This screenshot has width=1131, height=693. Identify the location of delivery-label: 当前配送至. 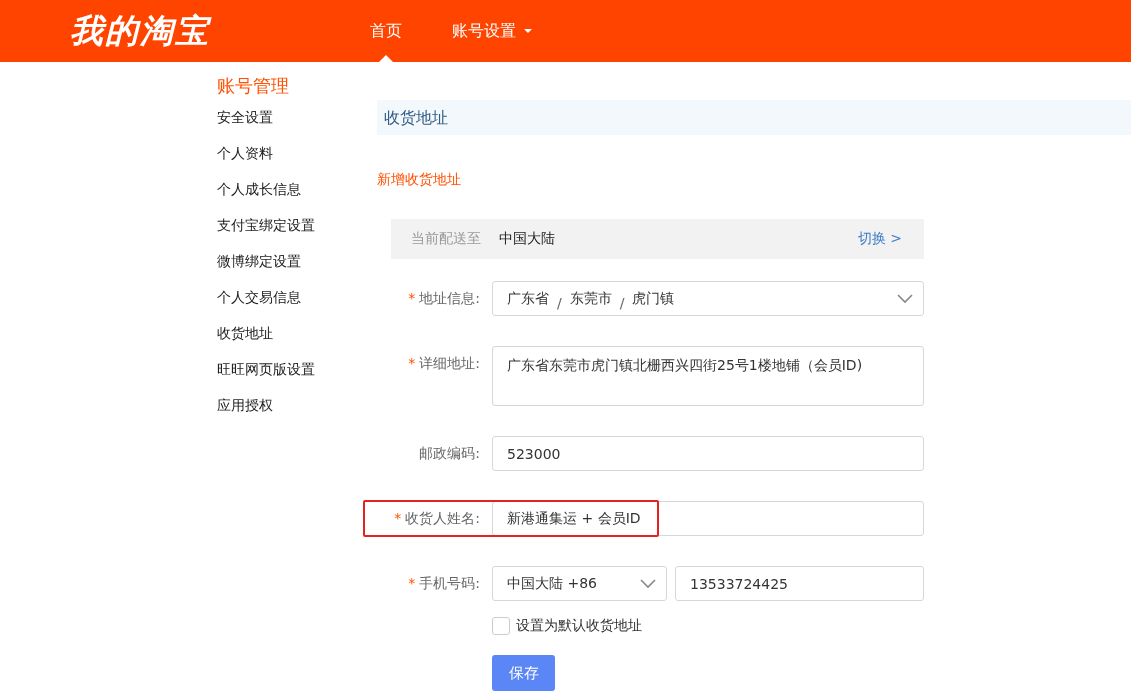
(446, 239).